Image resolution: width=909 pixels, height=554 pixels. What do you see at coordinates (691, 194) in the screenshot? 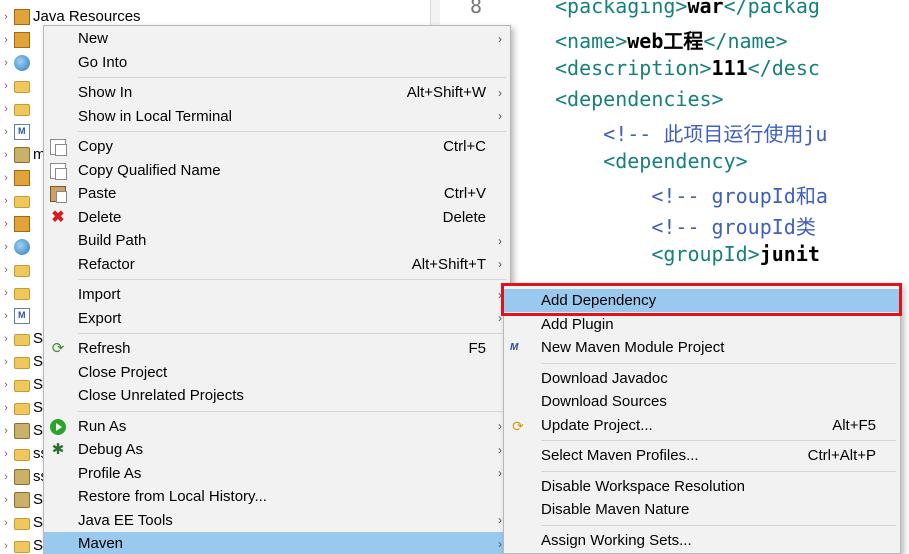
I see `code-line: <!-- groupId和a` at bounding box center [691, 194].